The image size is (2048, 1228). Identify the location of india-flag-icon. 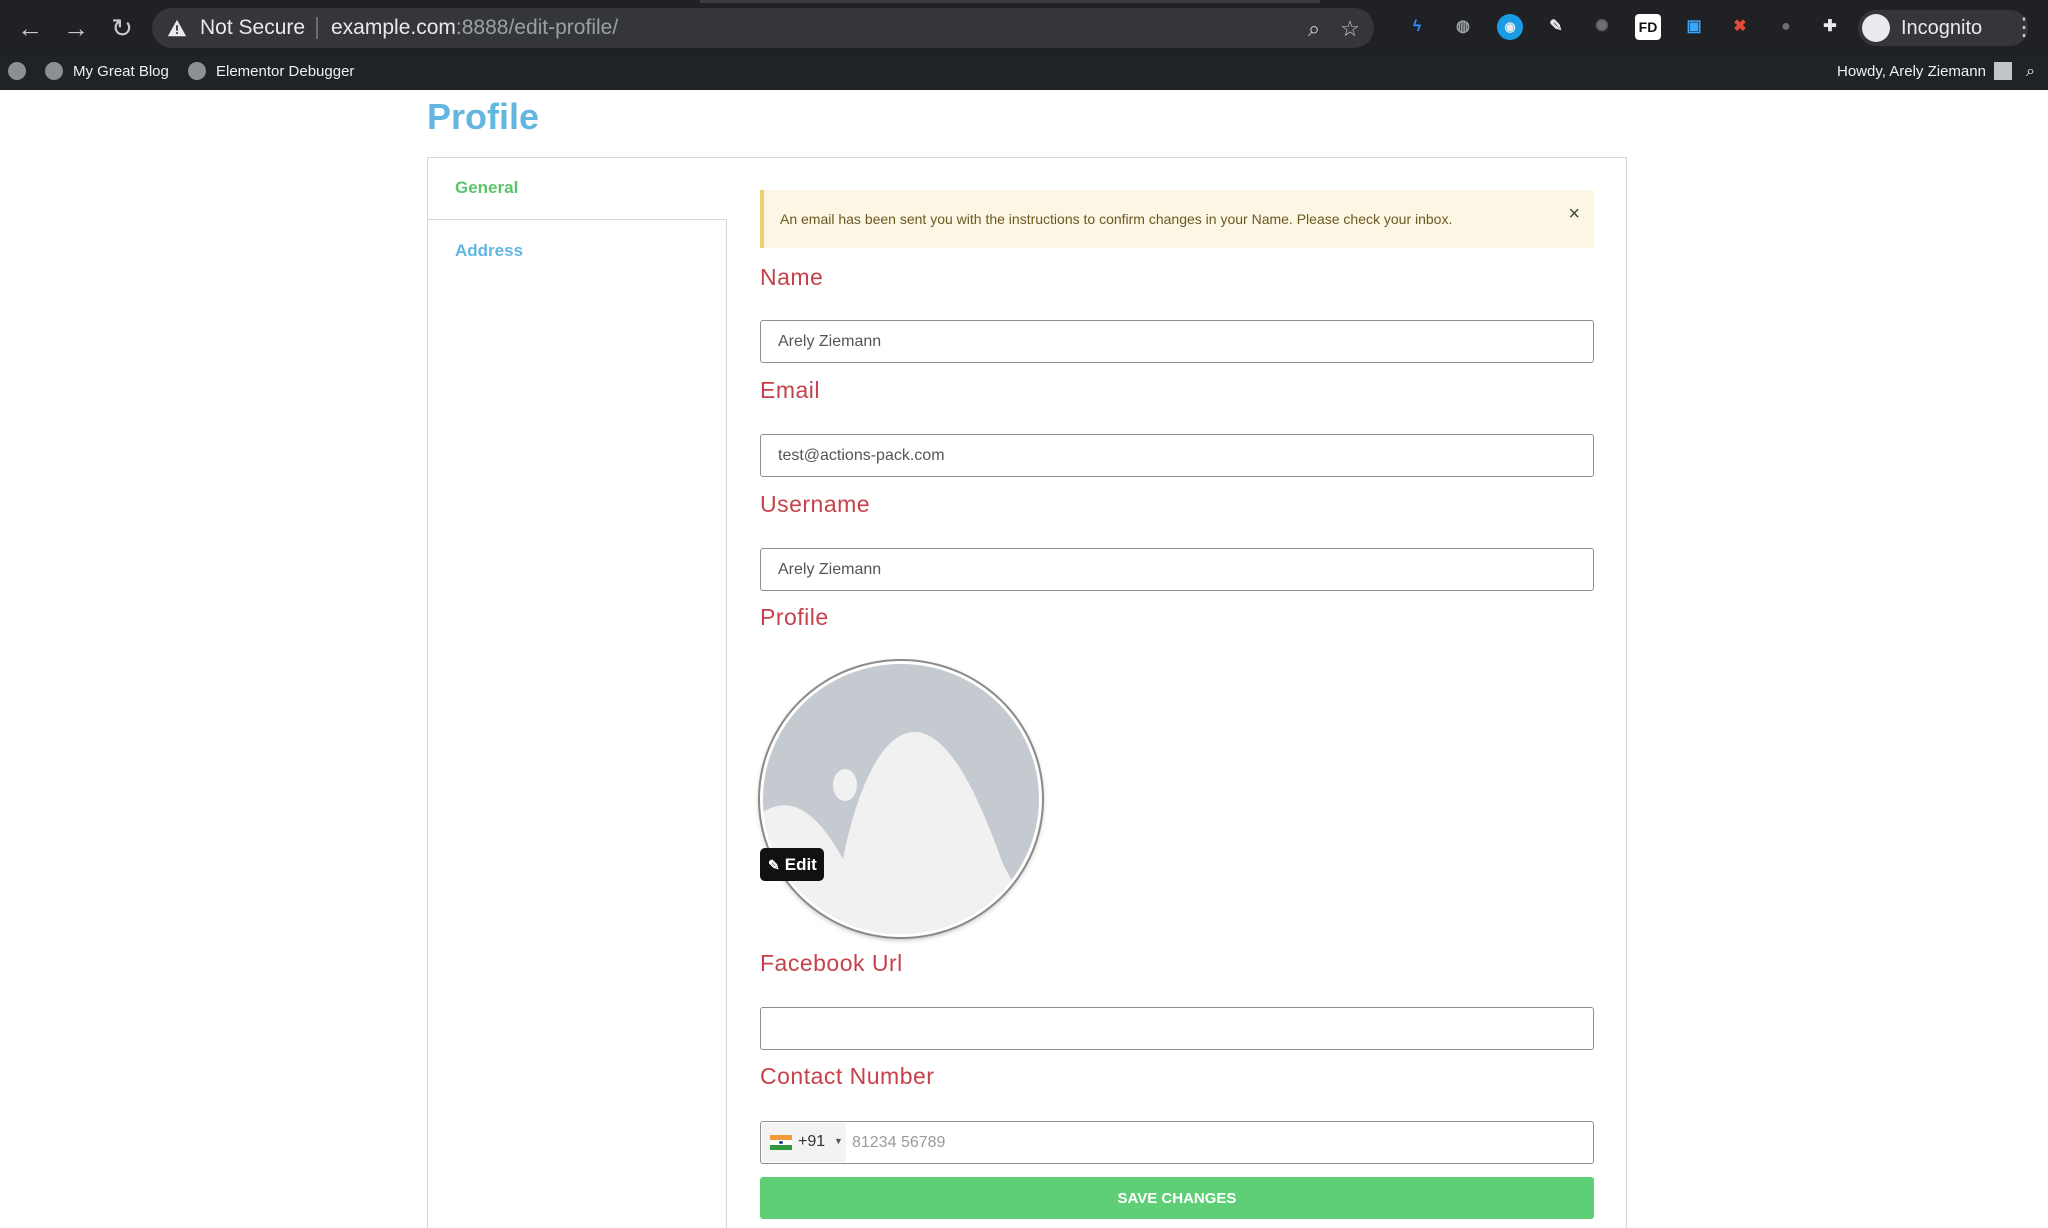
(781, 1142).